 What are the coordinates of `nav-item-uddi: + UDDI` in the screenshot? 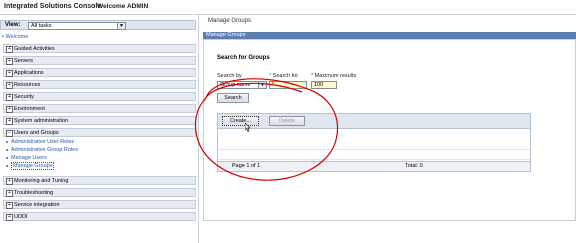 It's located at (99, 216).